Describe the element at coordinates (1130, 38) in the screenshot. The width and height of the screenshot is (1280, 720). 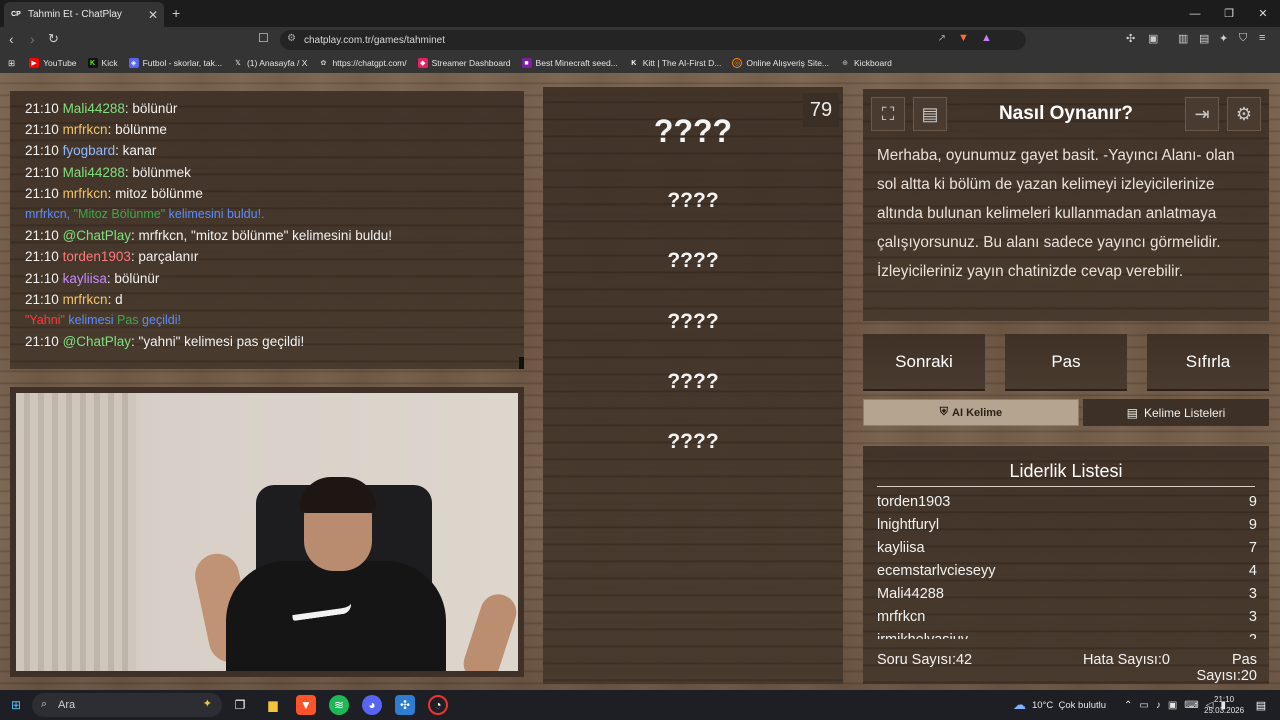
I see `extensions-icon: ✣` at that location.